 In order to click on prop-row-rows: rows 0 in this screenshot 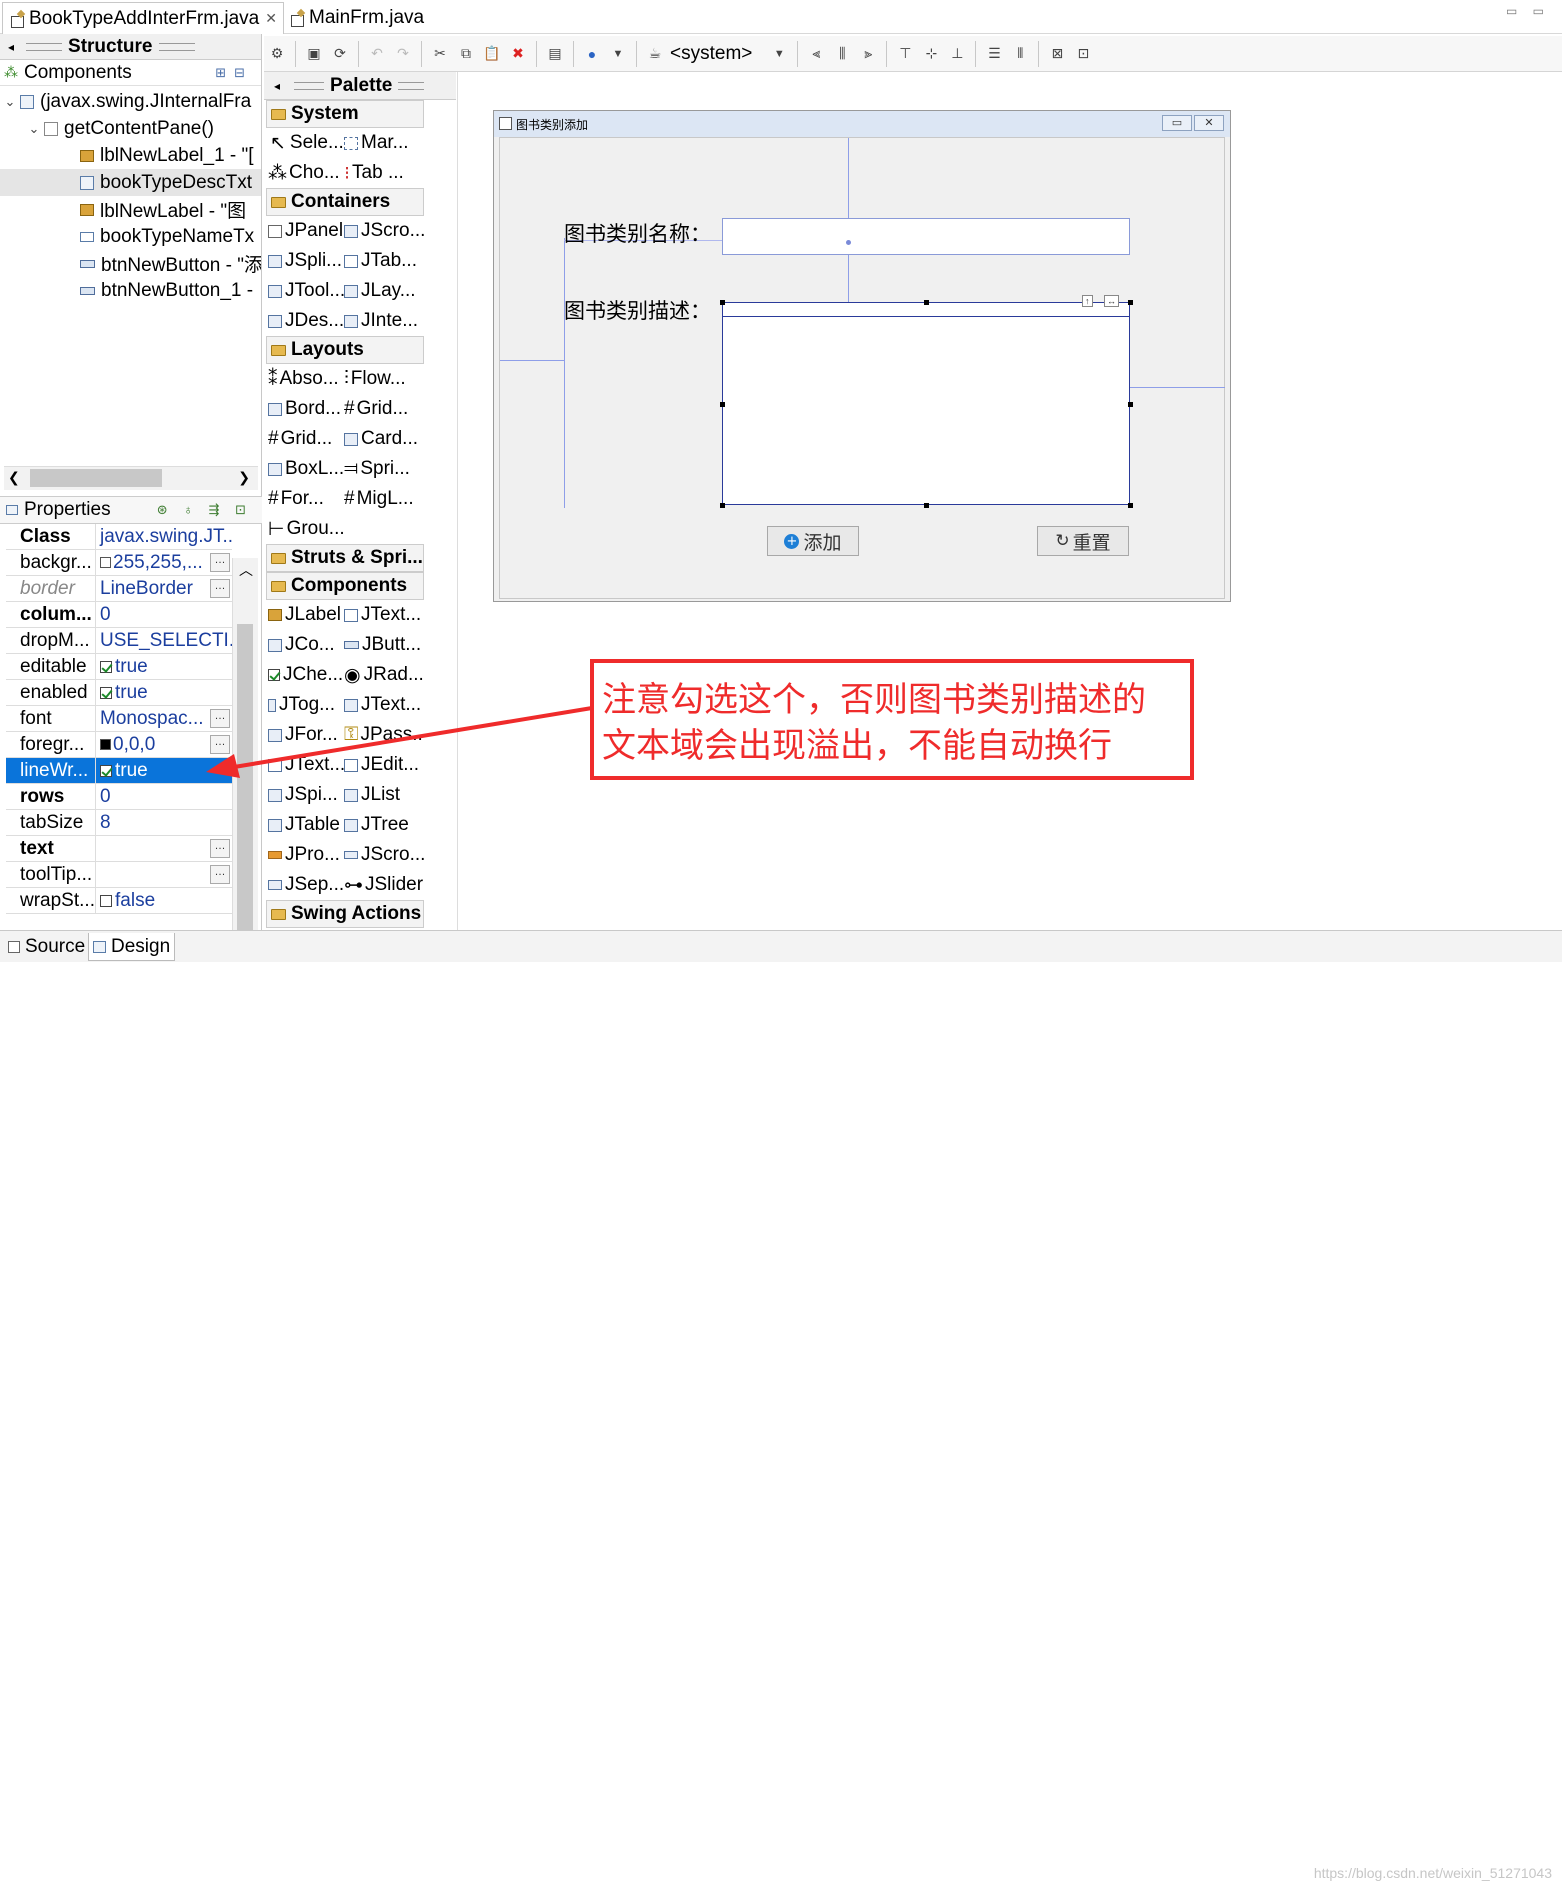, I will do `click(119, 797)`.